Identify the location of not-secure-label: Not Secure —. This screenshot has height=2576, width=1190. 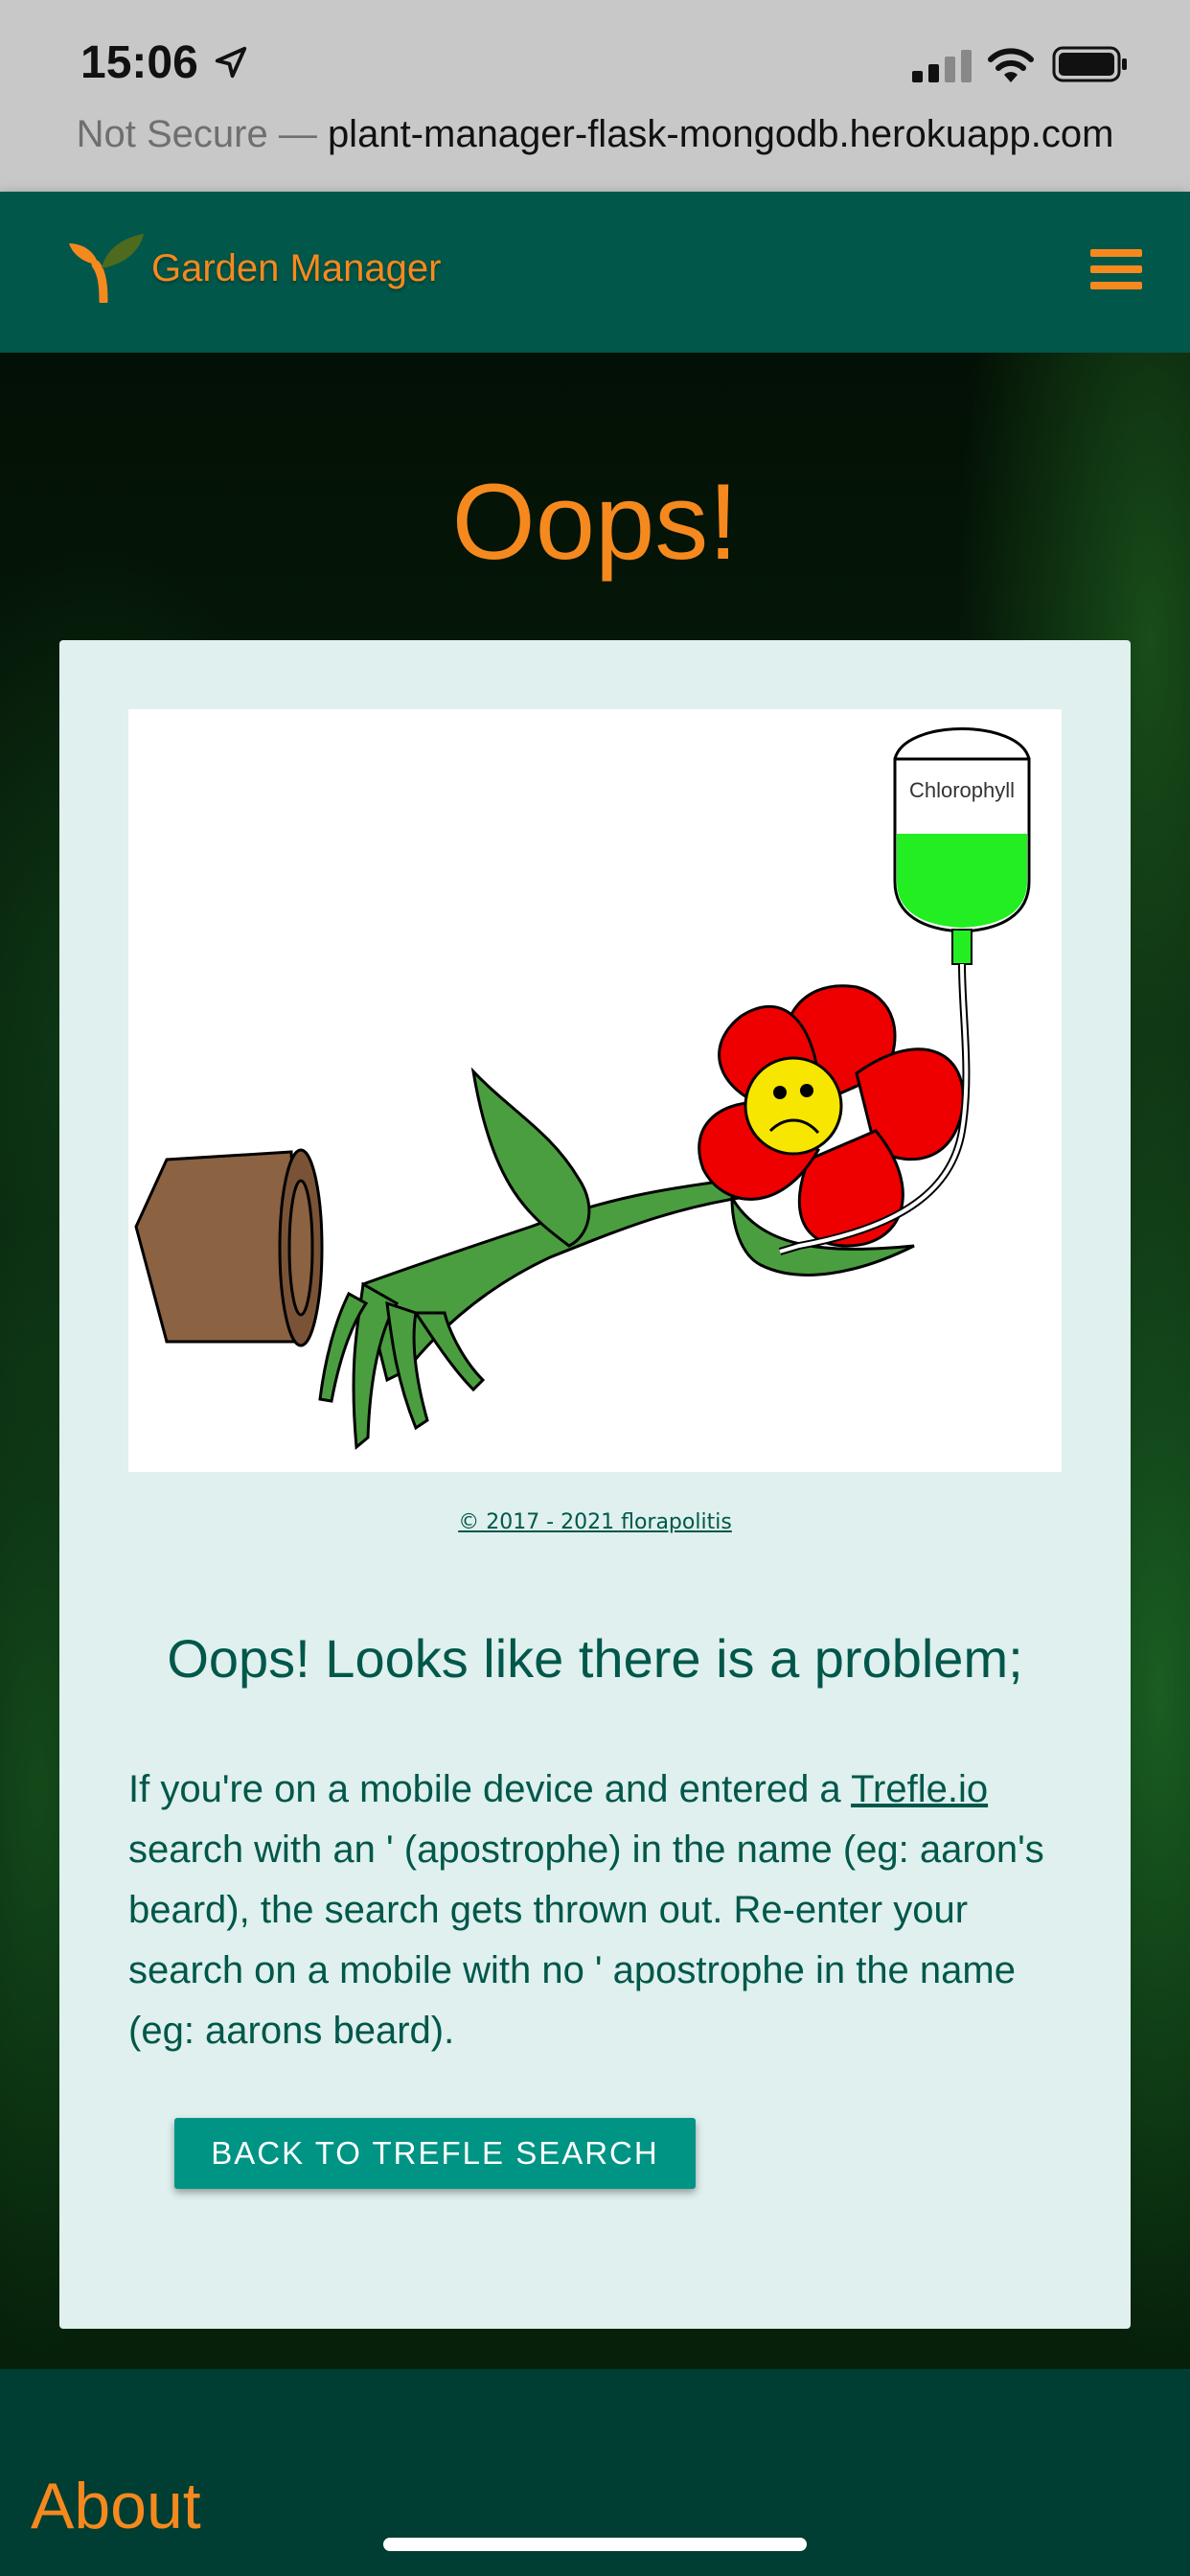
(202, 134).